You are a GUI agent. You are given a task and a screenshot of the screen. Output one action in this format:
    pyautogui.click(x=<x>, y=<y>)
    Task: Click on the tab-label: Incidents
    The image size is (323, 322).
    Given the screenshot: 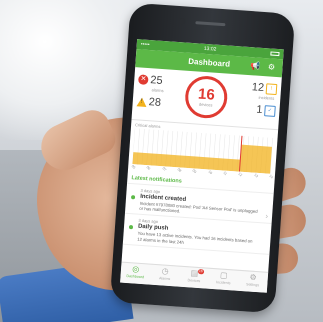 What is the action you would take?
    pyautogui.click(x=223, y=283)
    